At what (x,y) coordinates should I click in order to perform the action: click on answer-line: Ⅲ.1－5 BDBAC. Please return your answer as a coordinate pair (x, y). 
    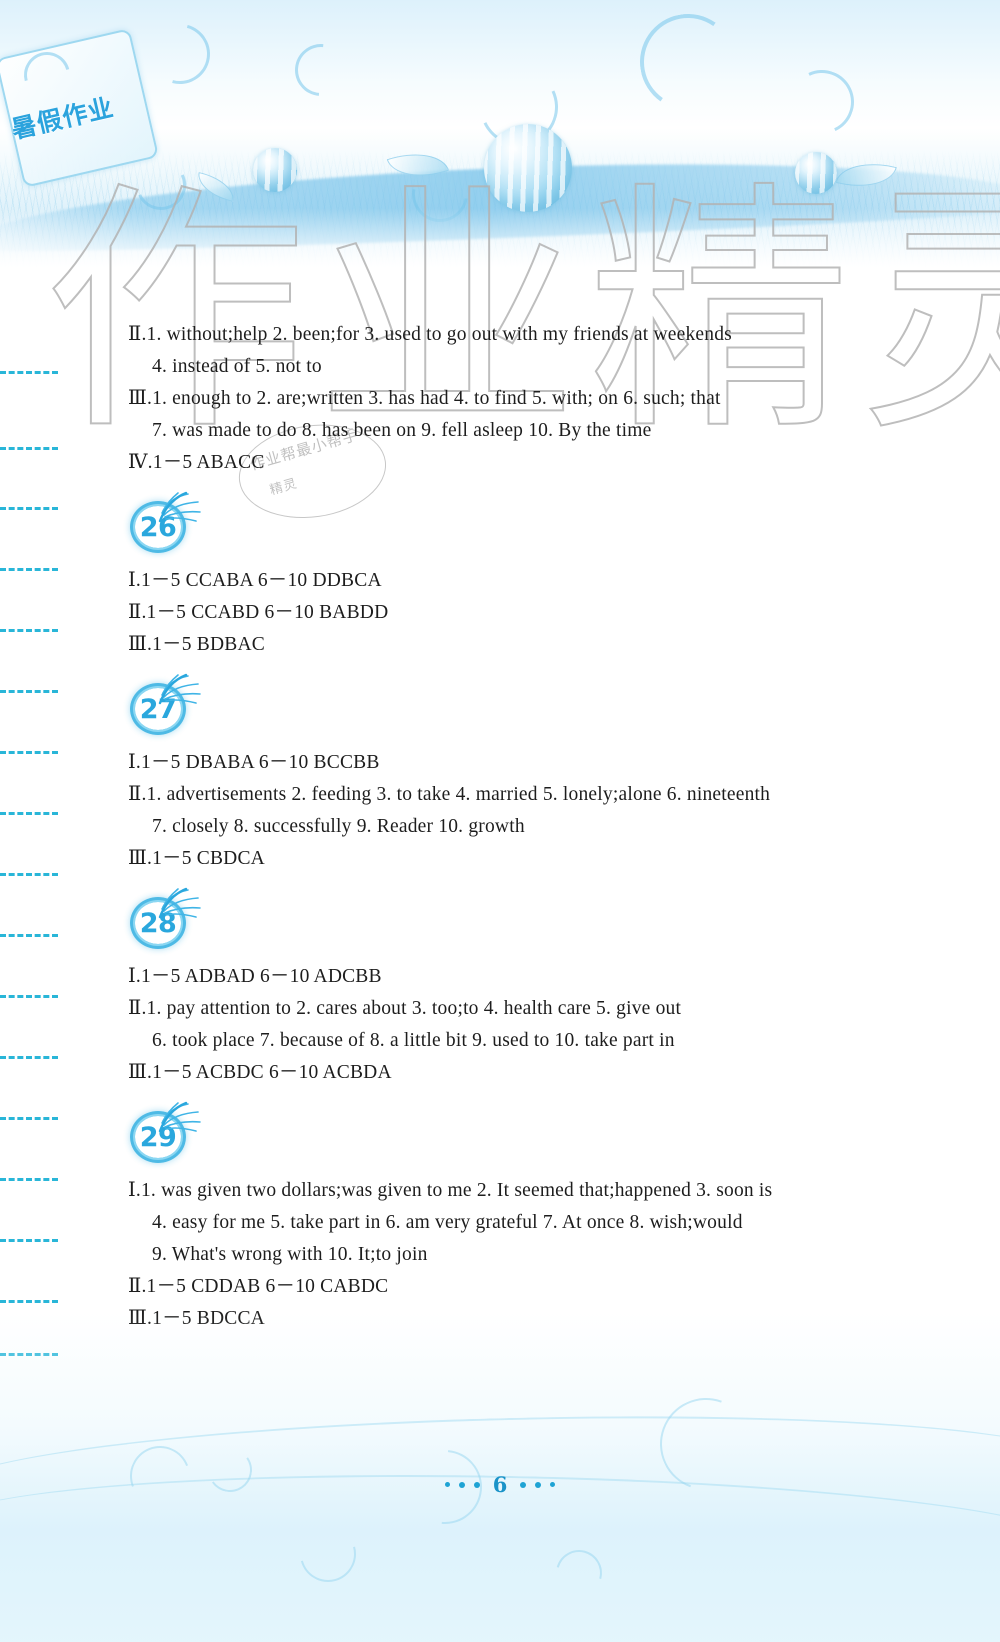
    Looking at the image, I should click on (196, 644).